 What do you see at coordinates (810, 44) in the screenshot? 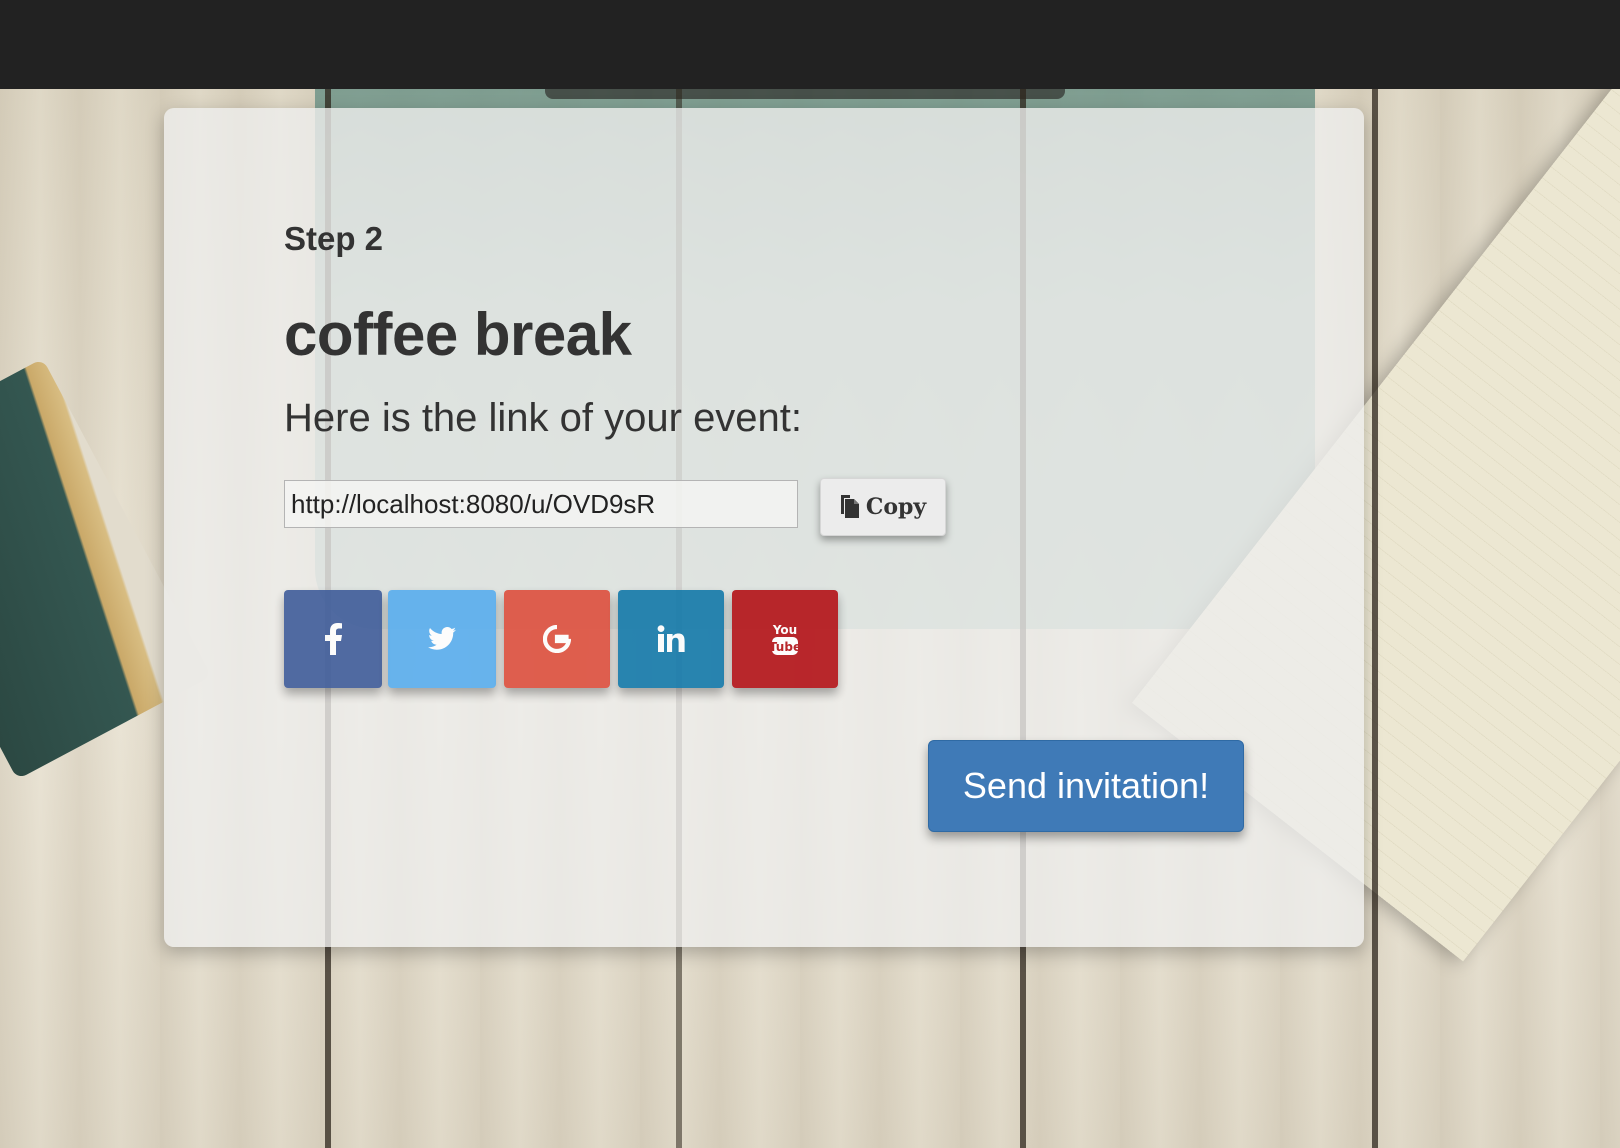
I see `top-navbar` at bounding box center [810, 44].